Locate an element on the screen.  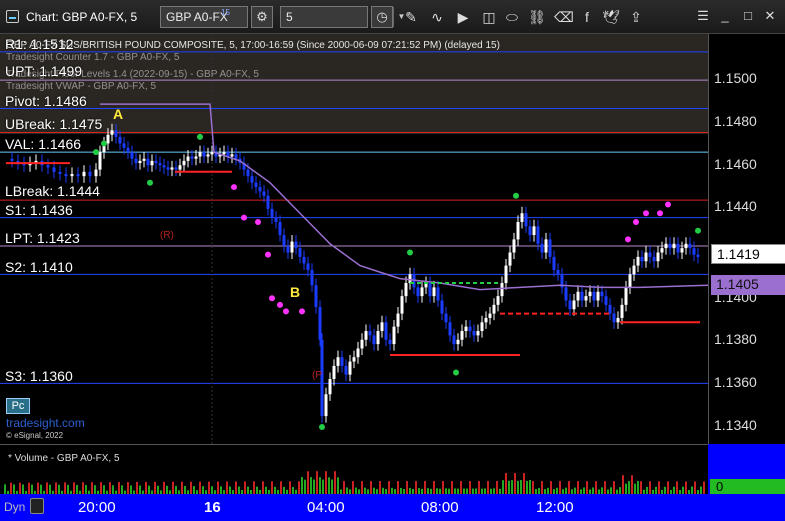
time-axis: Dyn 20:00 16 04:00 08:00 12:00 is located at coordinates (392, 507).